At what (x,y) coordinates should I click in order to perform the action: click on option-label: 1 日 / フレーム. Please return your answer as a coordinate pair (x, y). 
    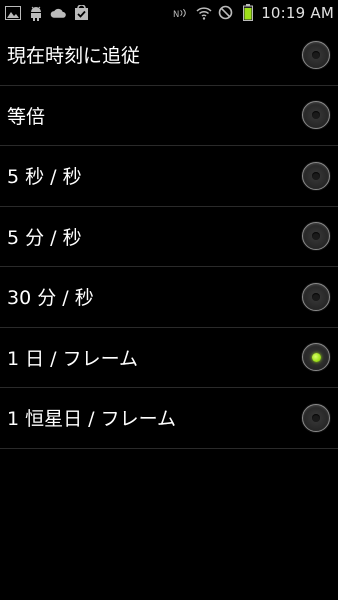
    Looking at the image, I should click on (73, 358).